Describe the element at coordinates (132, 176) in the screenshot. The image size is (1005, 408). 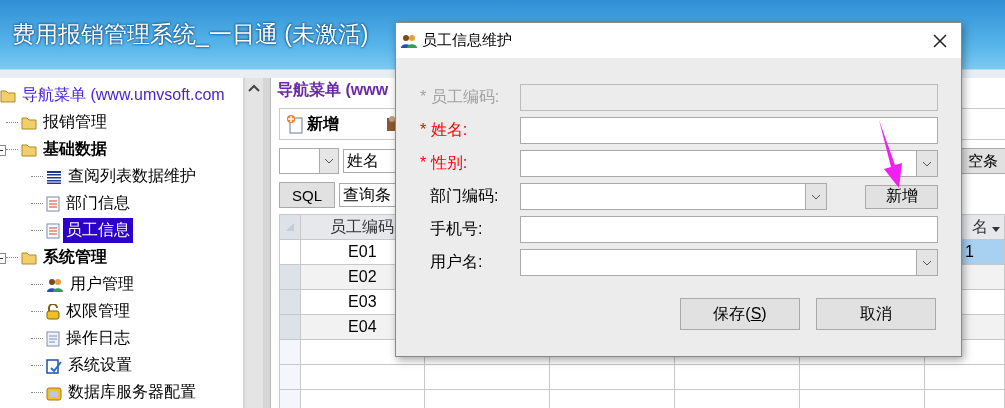
I see `tree-item: 查阅列表数据维护` at that location.